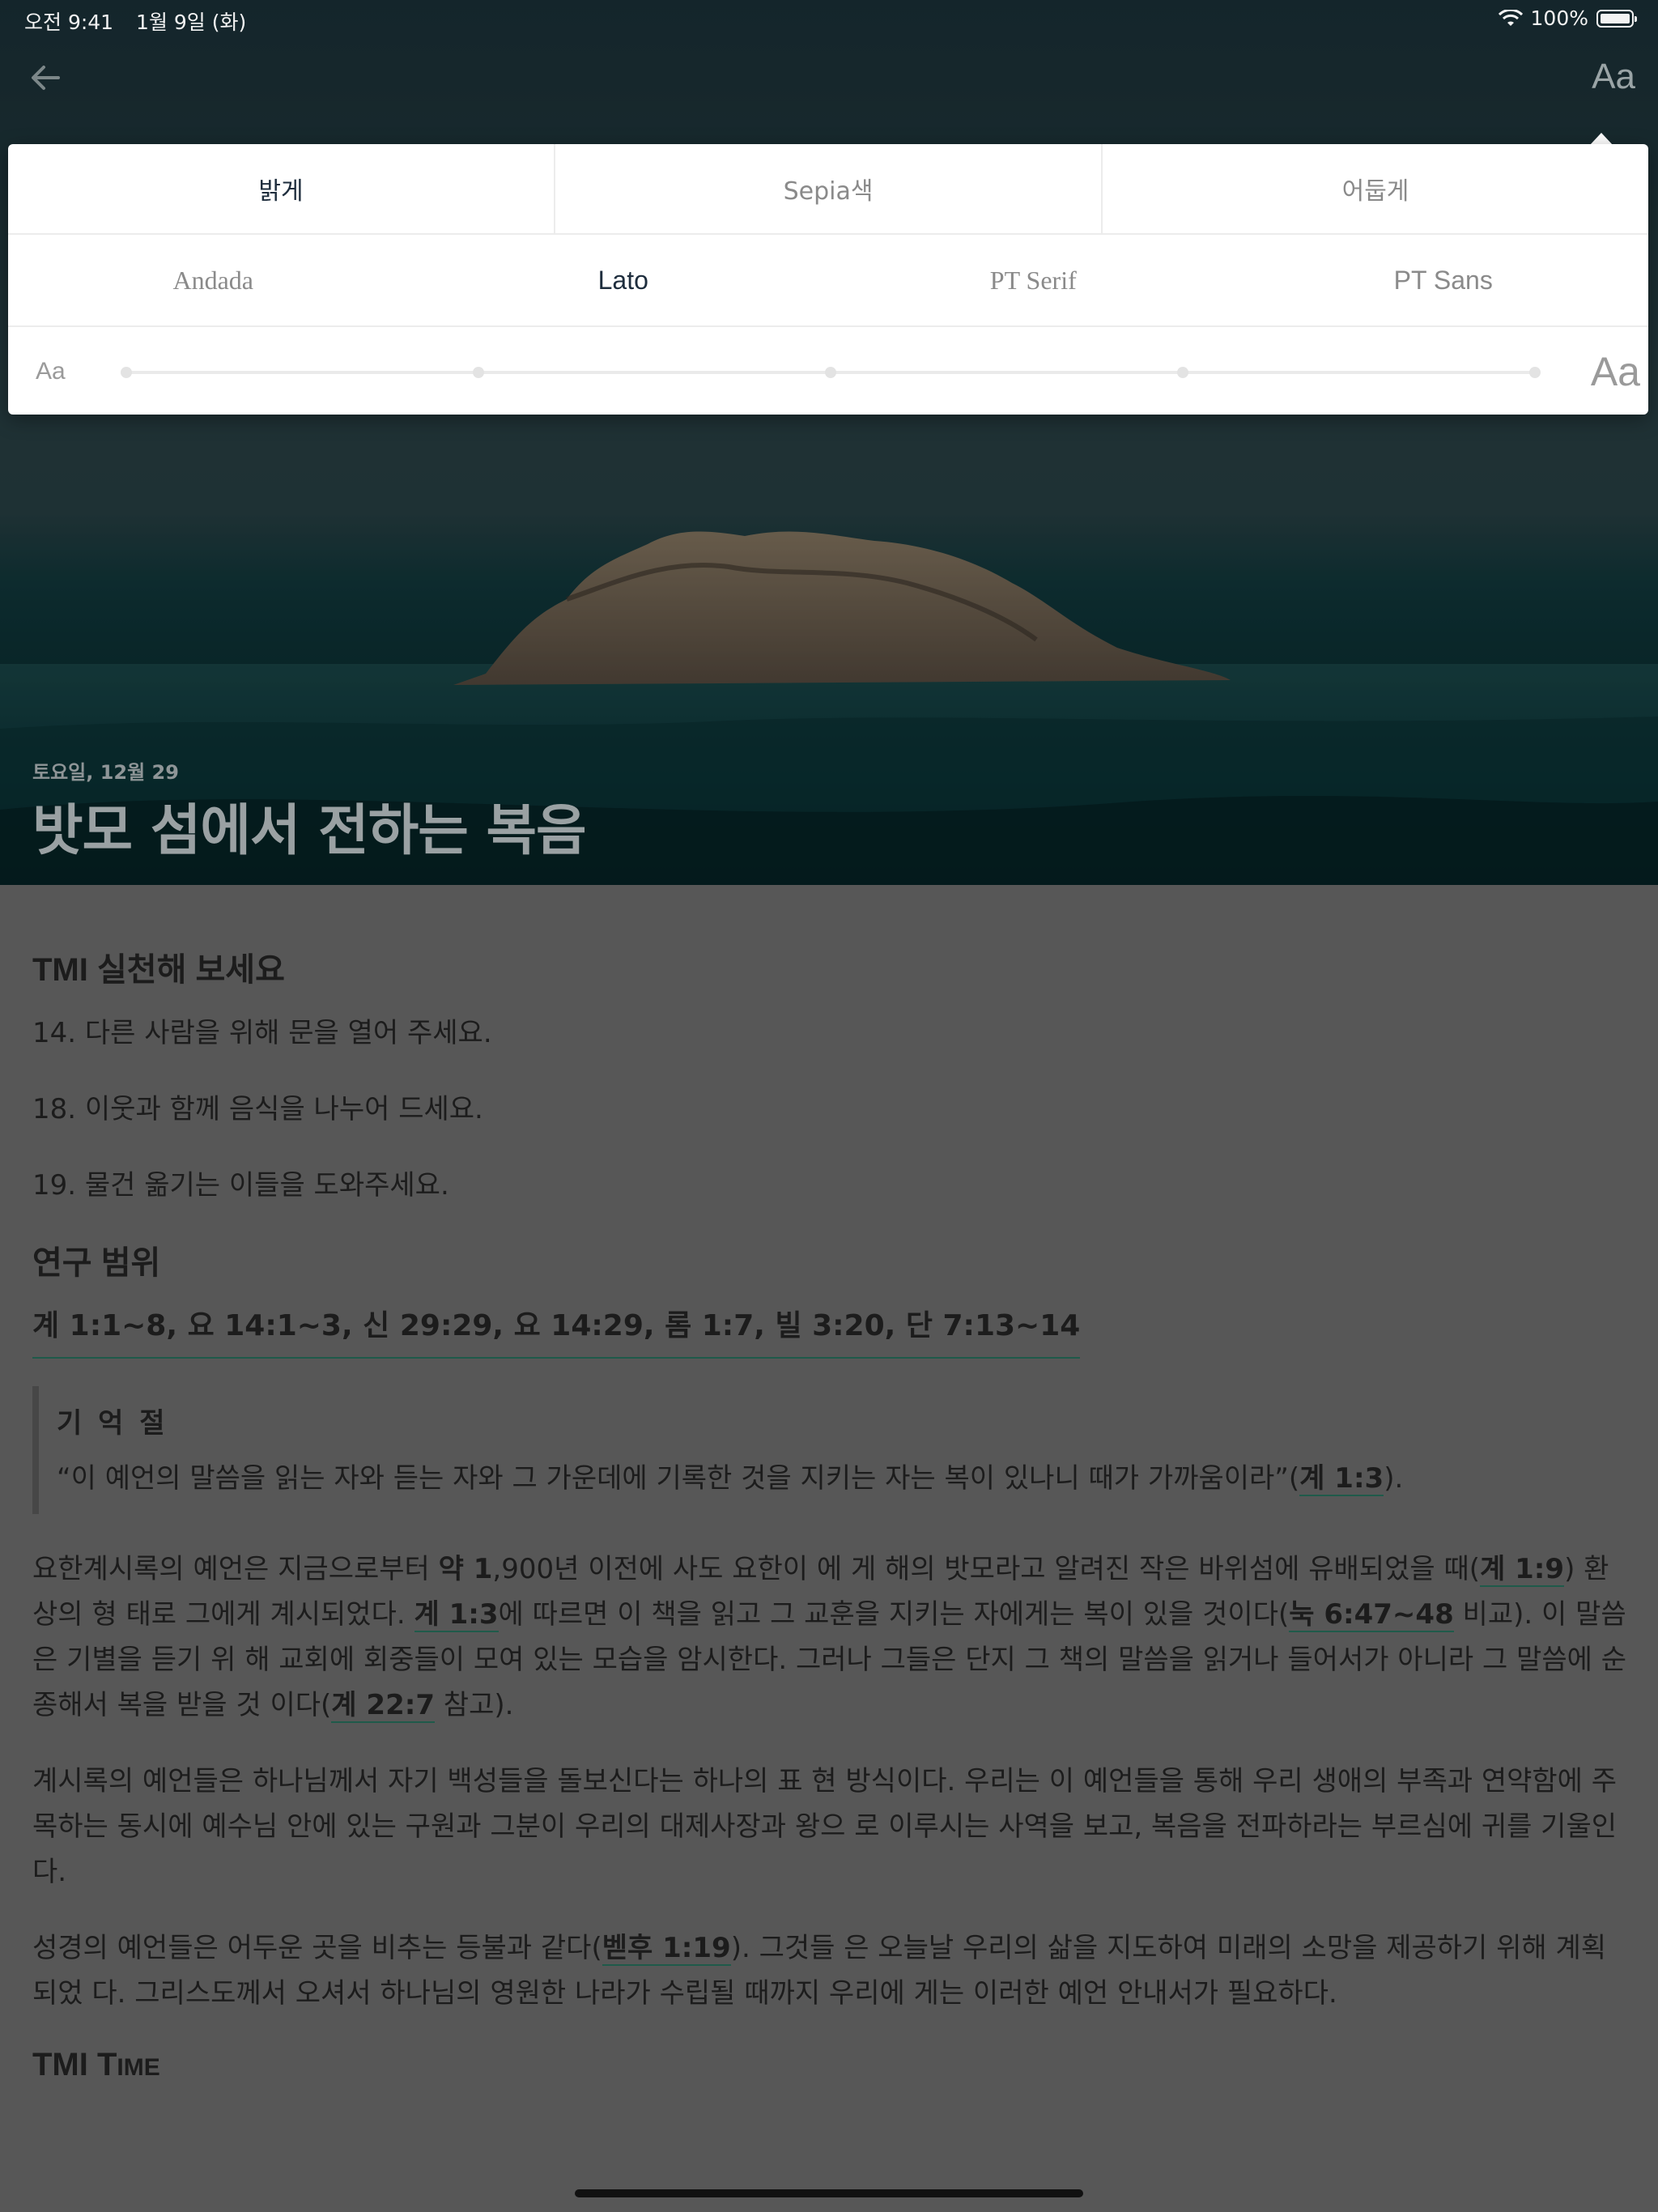 The width and height of the screenshot is (1658, 2212). I want to click on text-run: 요한계시록의 예언은 지금으로부터, so click(235, 1569).